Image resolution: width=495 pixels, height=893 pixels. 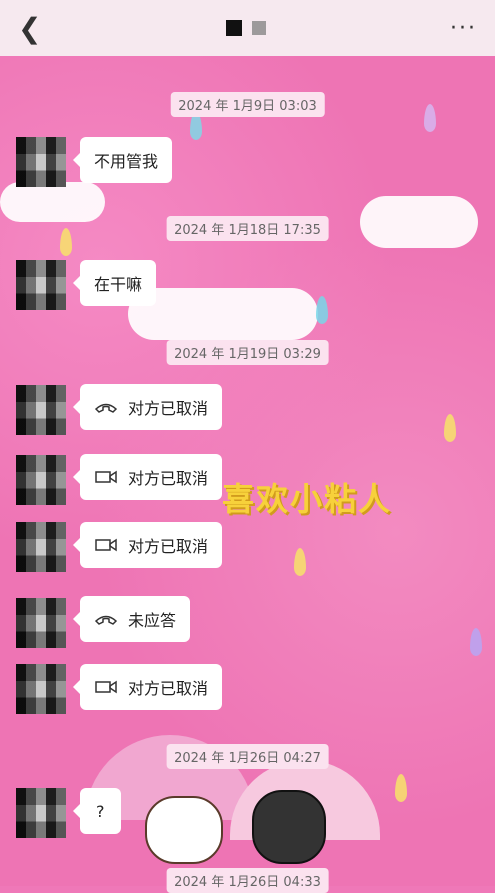 What do you see at coordinates (152, 620) in the screenshot?
I see `message-text: 未应答` at bounding box center [152, 620].